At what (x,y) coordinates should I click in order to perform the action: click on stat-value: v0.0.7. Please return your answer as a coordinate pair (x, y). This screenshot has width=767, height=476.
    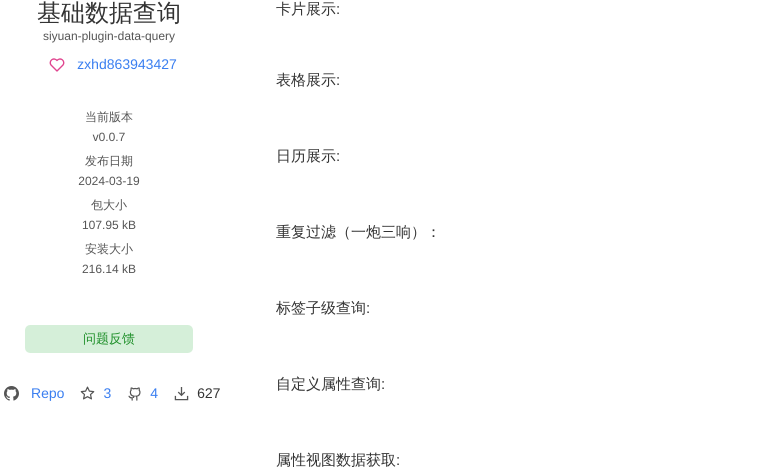
    Looking at the image, I should click on (109, 137).